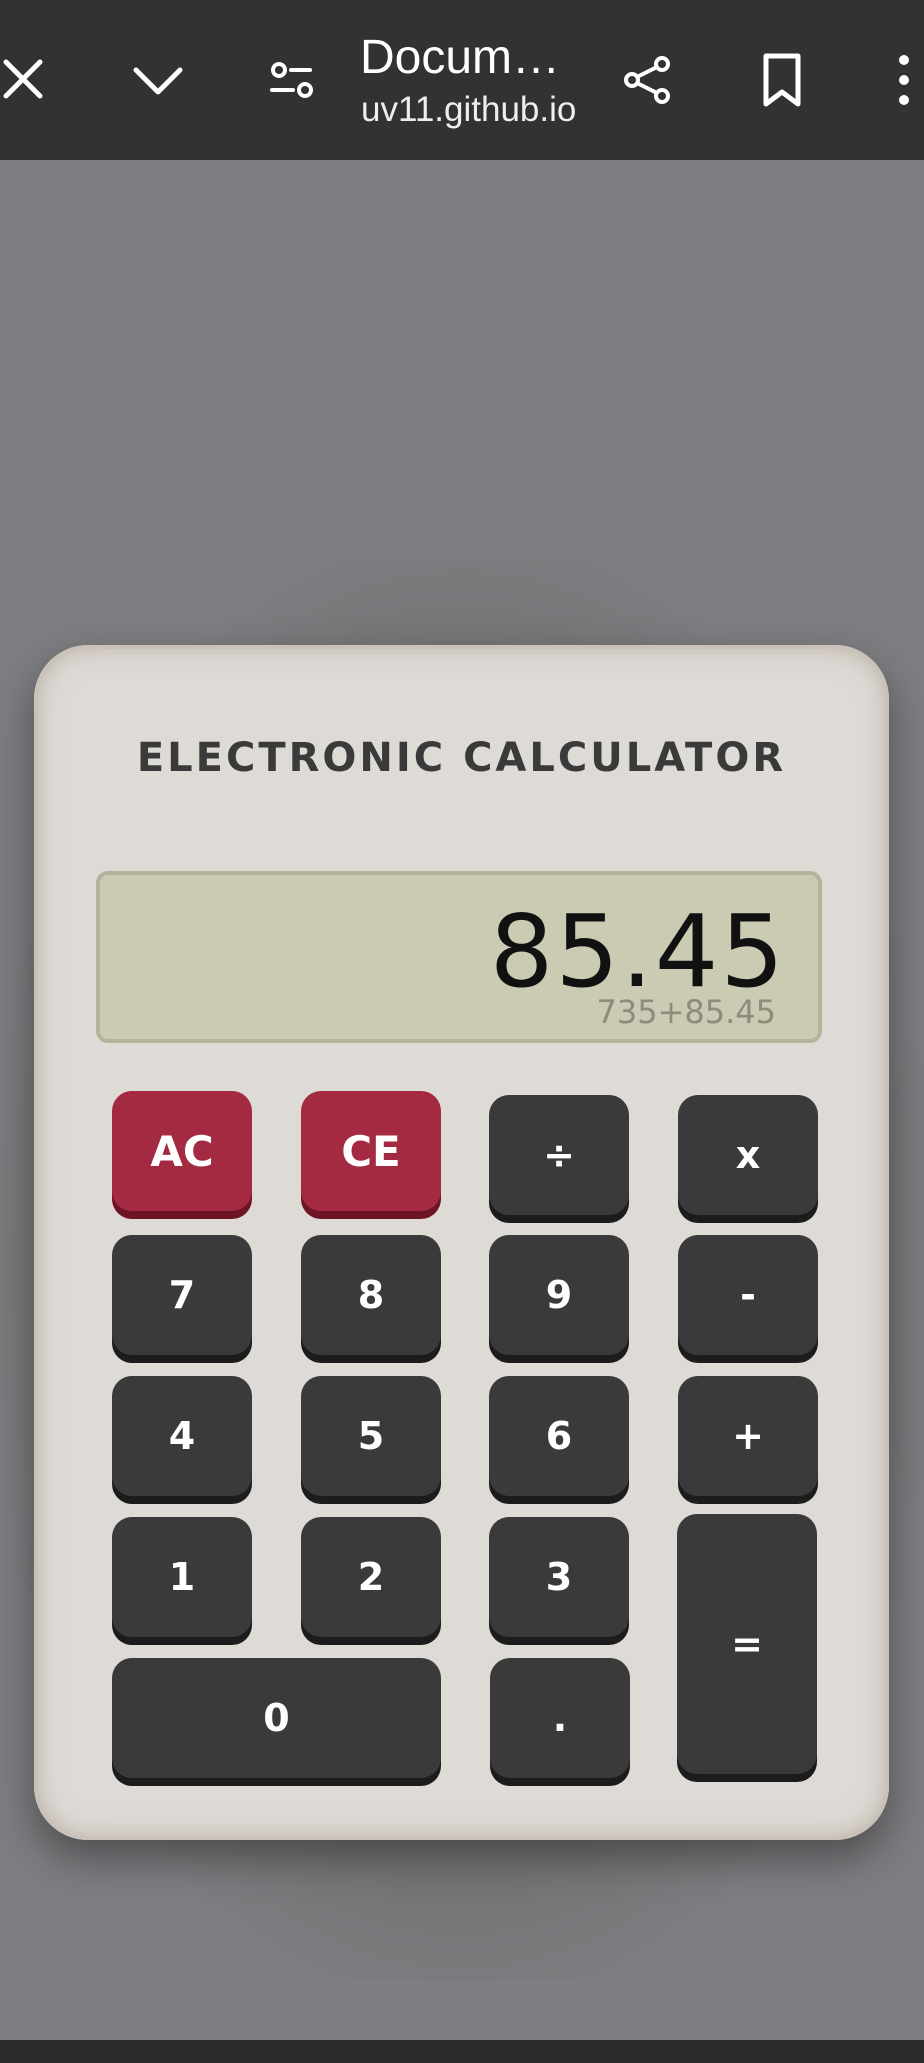 The width and height of the screenshot is (924, 2063). Describe the element at coordinates (468, 110) in the screenshot. I see `page-url: uv11.github.io` at that location.